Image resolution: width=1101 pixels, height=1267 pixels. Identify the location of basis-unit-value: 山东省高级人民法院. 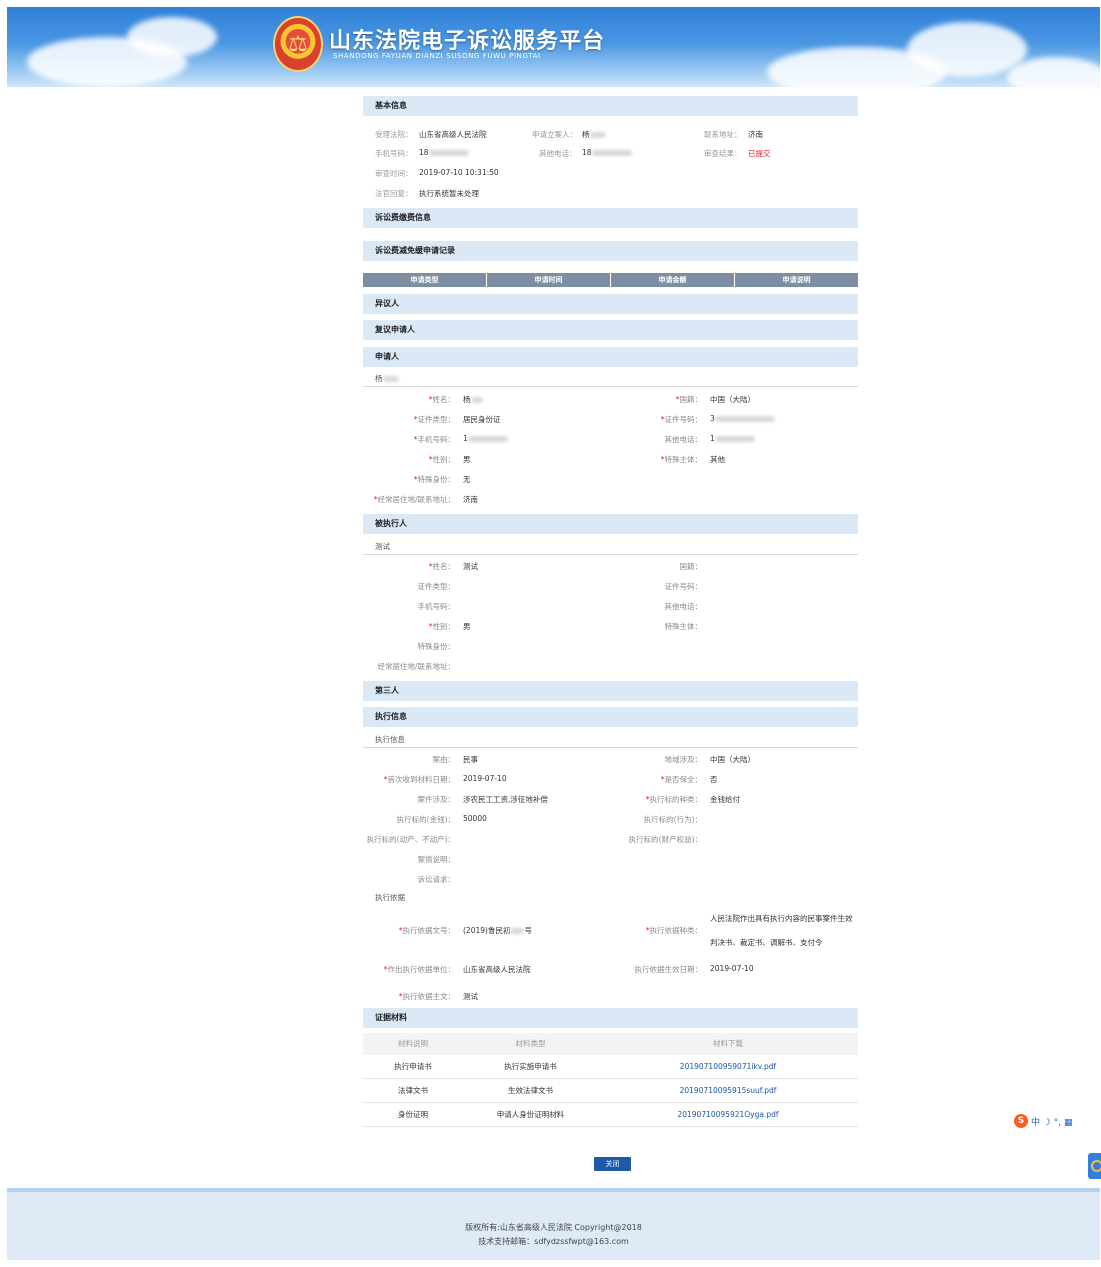
(497, 969).